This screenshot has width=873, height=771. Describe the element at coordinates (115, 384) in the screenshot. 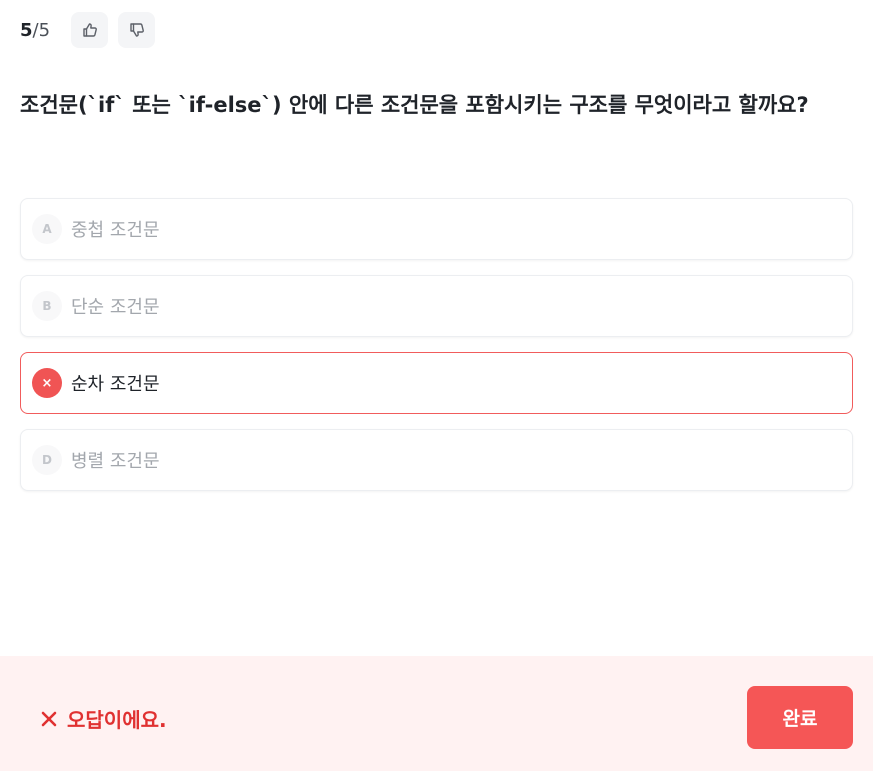

I see `option-label: 순차 조건문` at that location.